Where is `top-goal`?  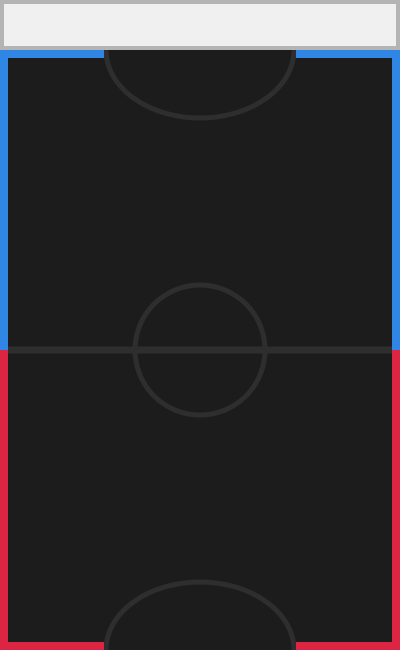
top-goal is located at coordinates (200, 51).